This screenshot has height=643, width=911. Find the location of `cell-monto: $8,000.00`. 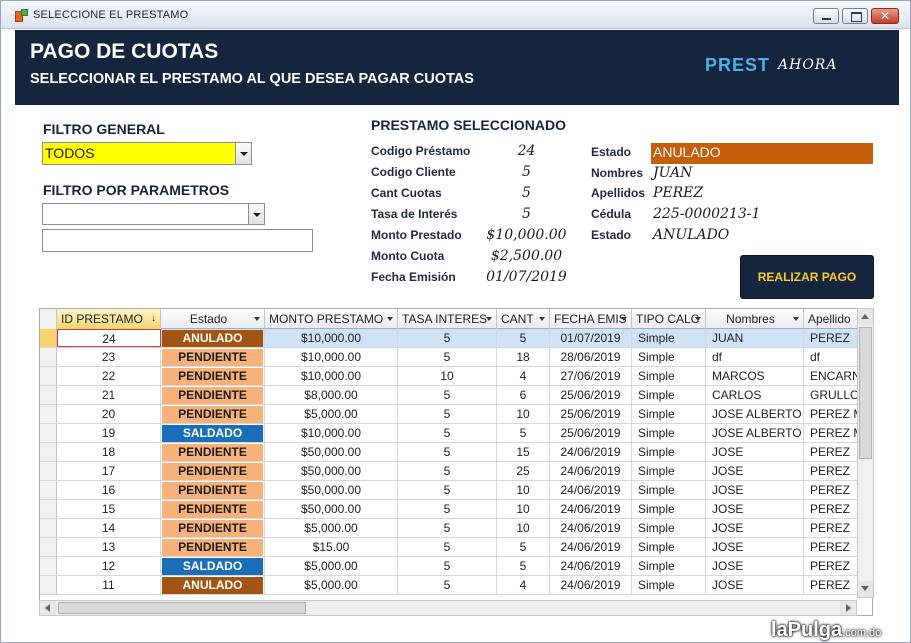

cell-monto: $8,000.00 is located at coordinates (331, 395).